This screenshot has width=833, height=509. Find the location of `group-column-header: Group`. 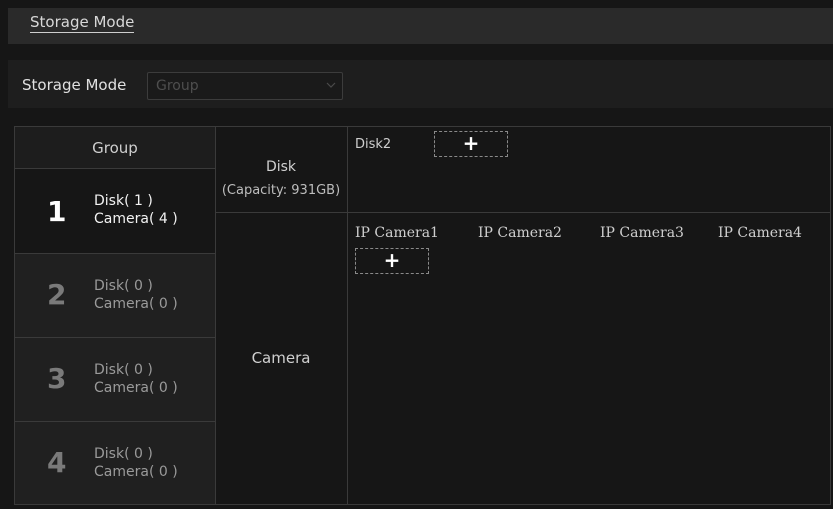

group-column-header: Group is located at coordinates (115, 148).